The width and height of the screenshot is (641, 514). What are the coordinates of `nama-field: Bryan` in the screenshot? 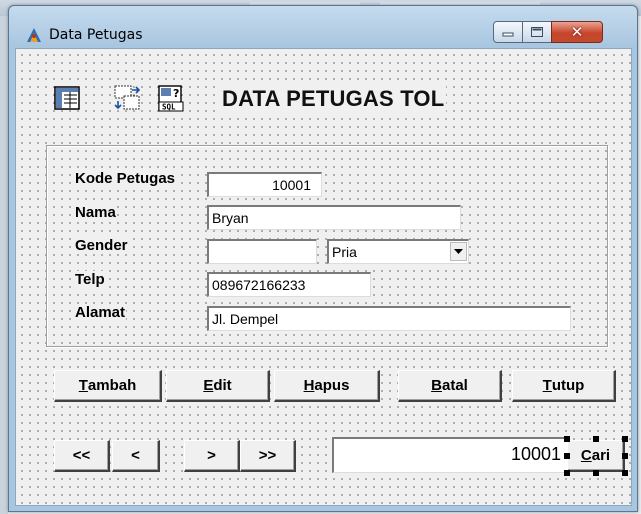 It's located at (334, 217).